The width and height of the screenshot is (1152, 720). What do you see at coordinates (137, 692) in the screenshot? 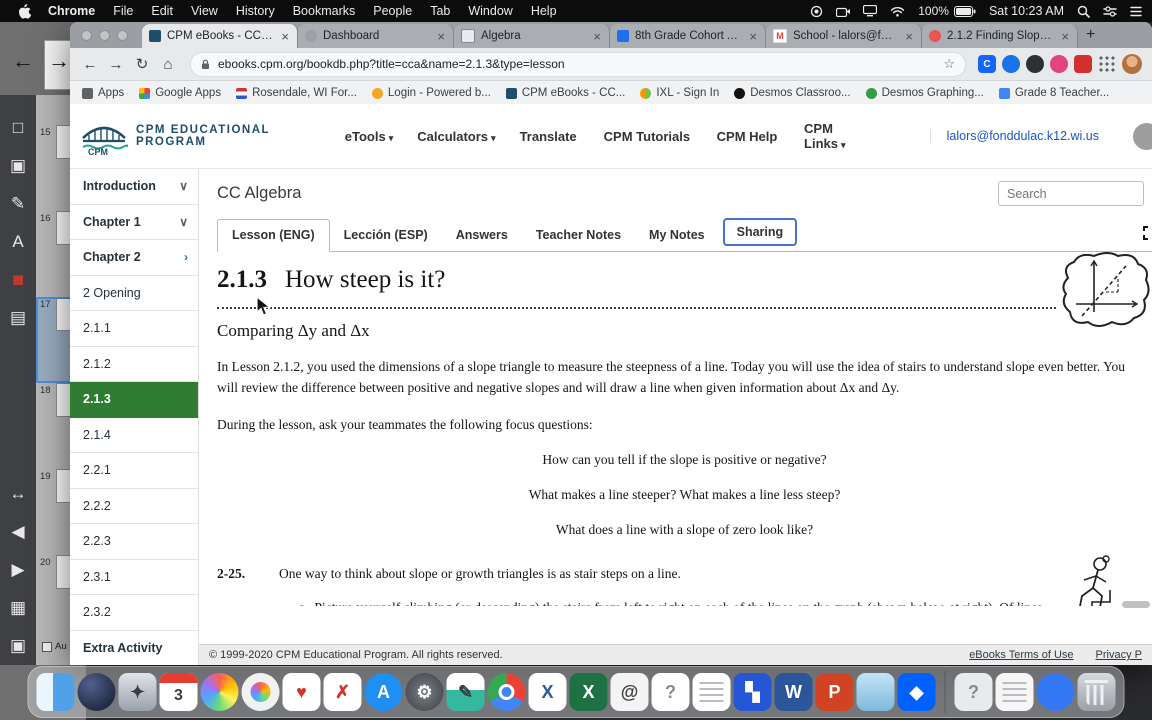
I see `dock-icon: ✦` at bounding box center [137, 692].